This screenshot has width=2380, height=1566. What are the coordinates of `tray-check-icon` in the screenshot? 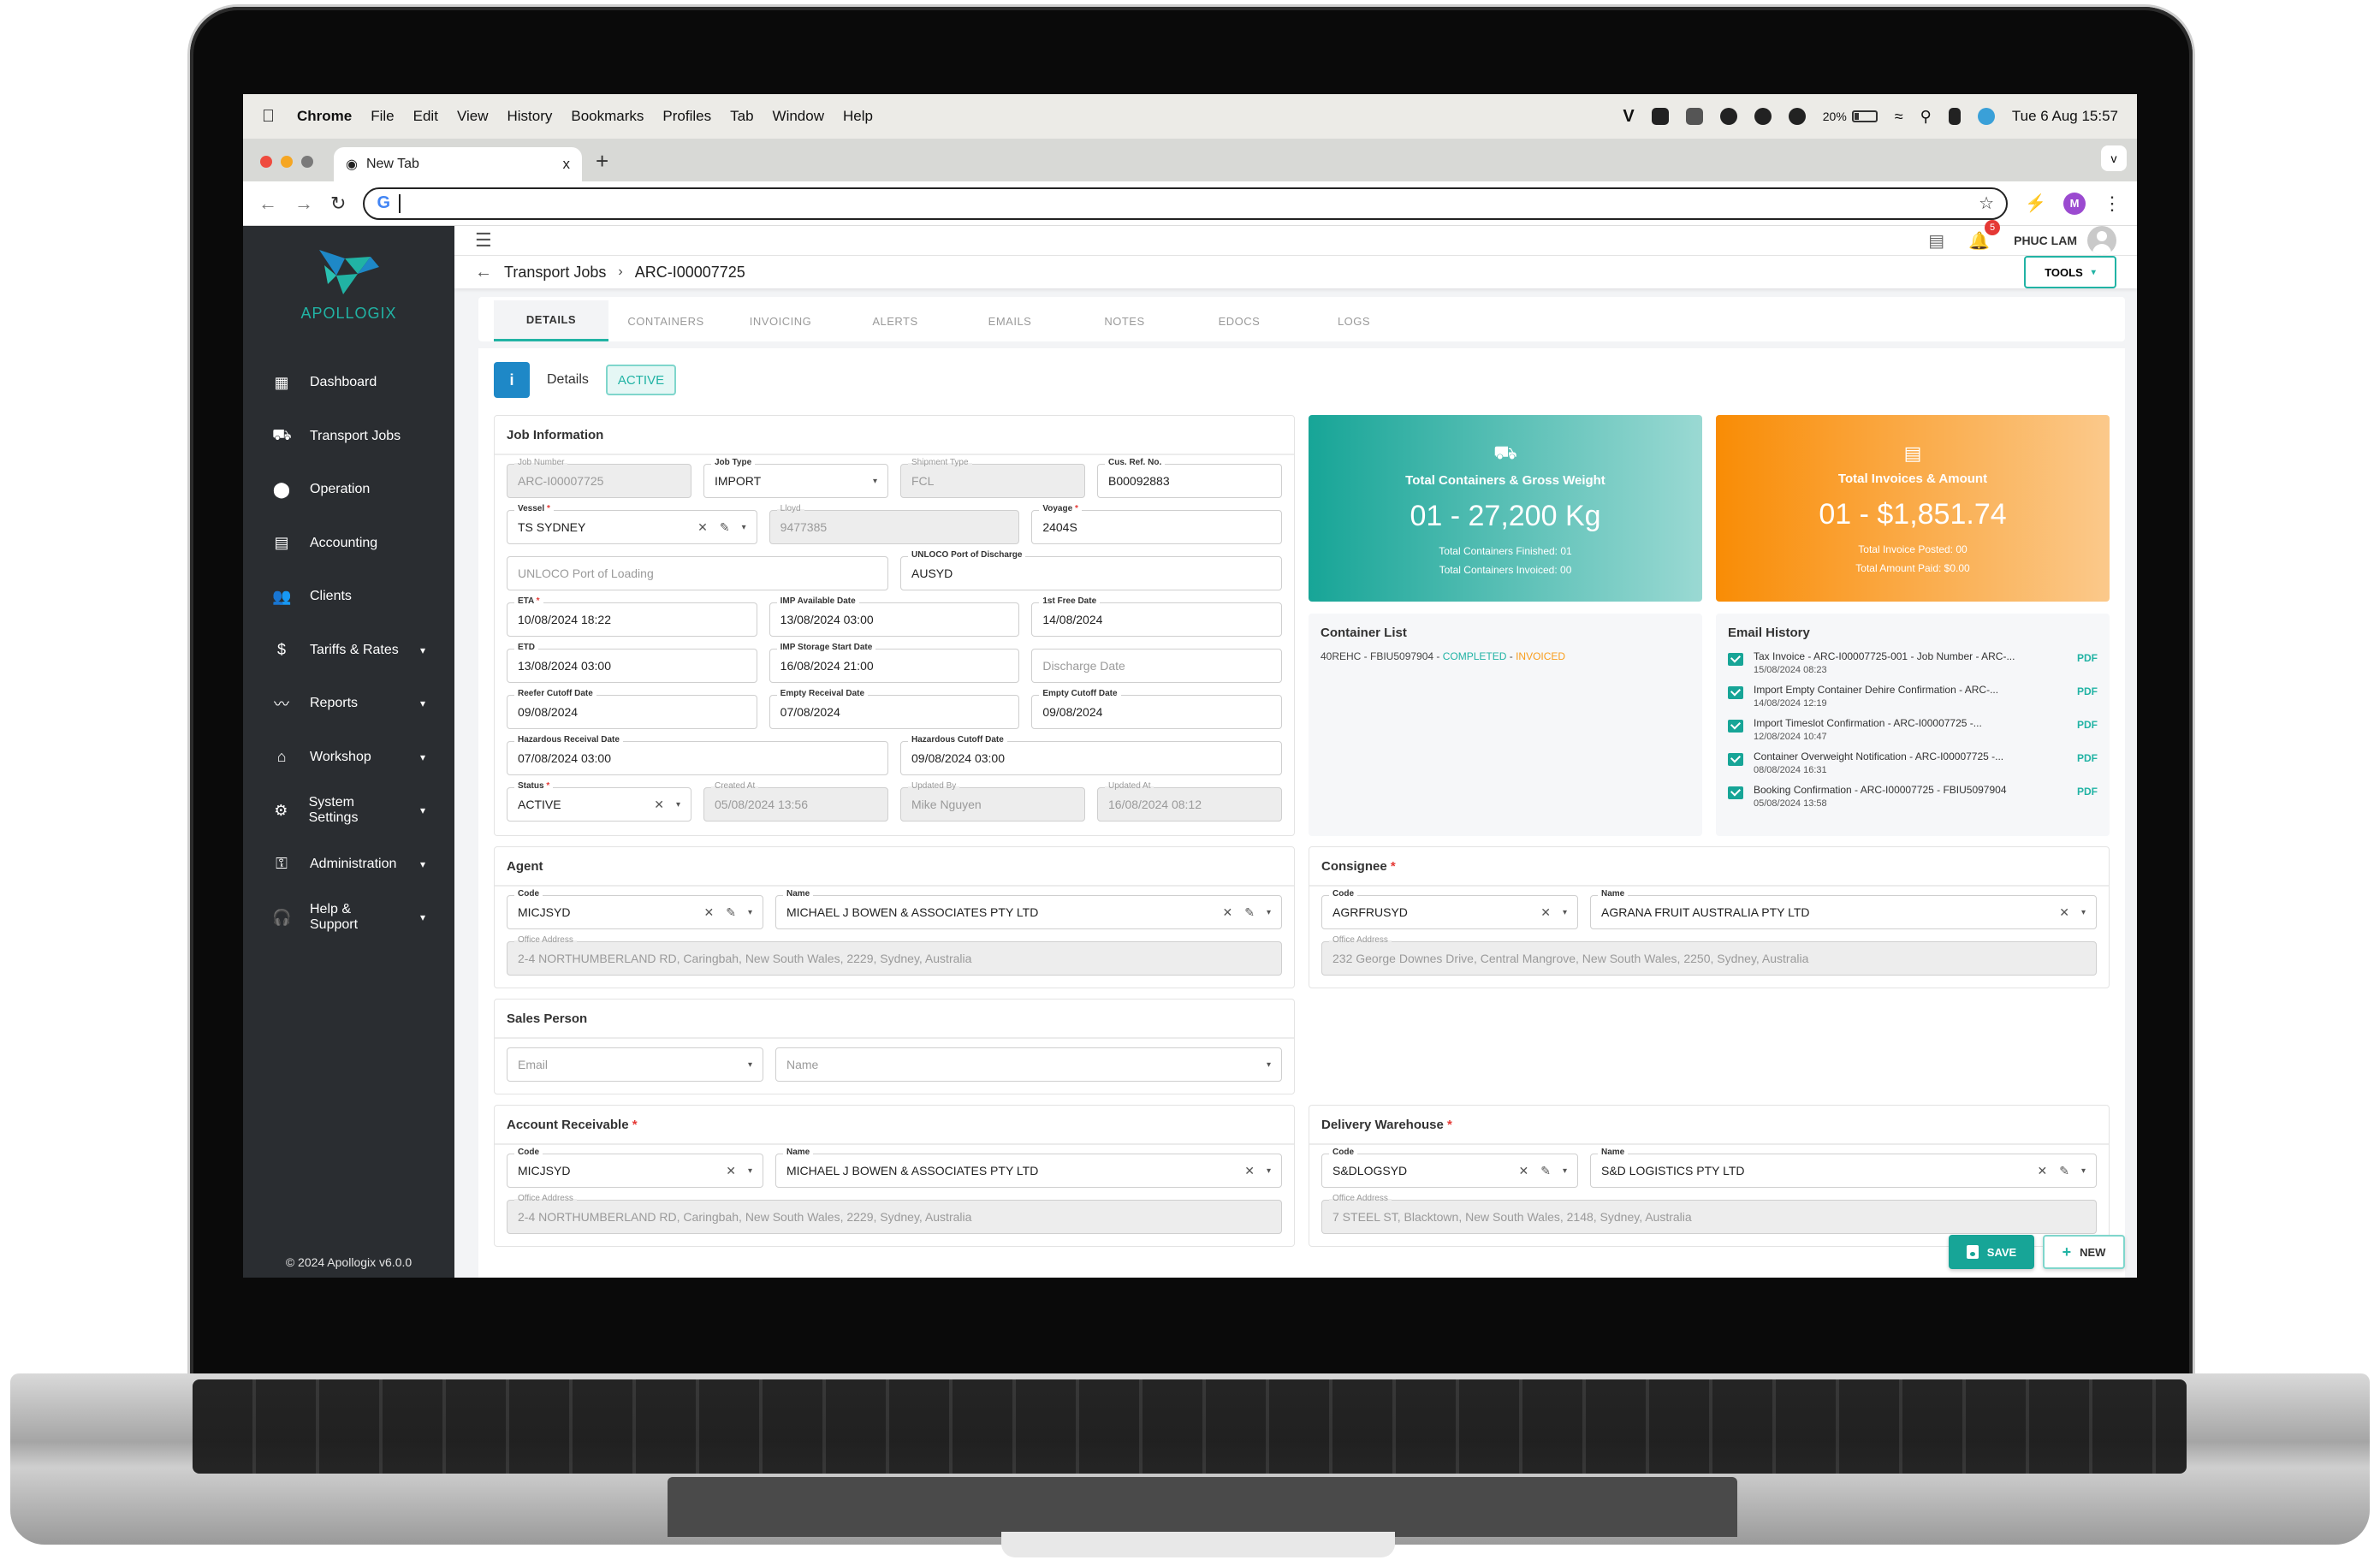 It's located at (1797, 117).